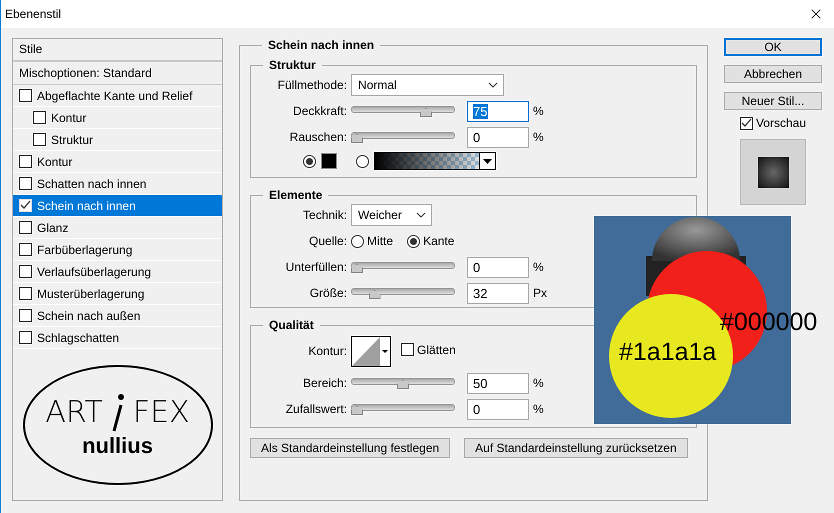  Describe the element at coordinates (33, 14) in the screenshot. I see `window-title: Ebenenstil` at that location.